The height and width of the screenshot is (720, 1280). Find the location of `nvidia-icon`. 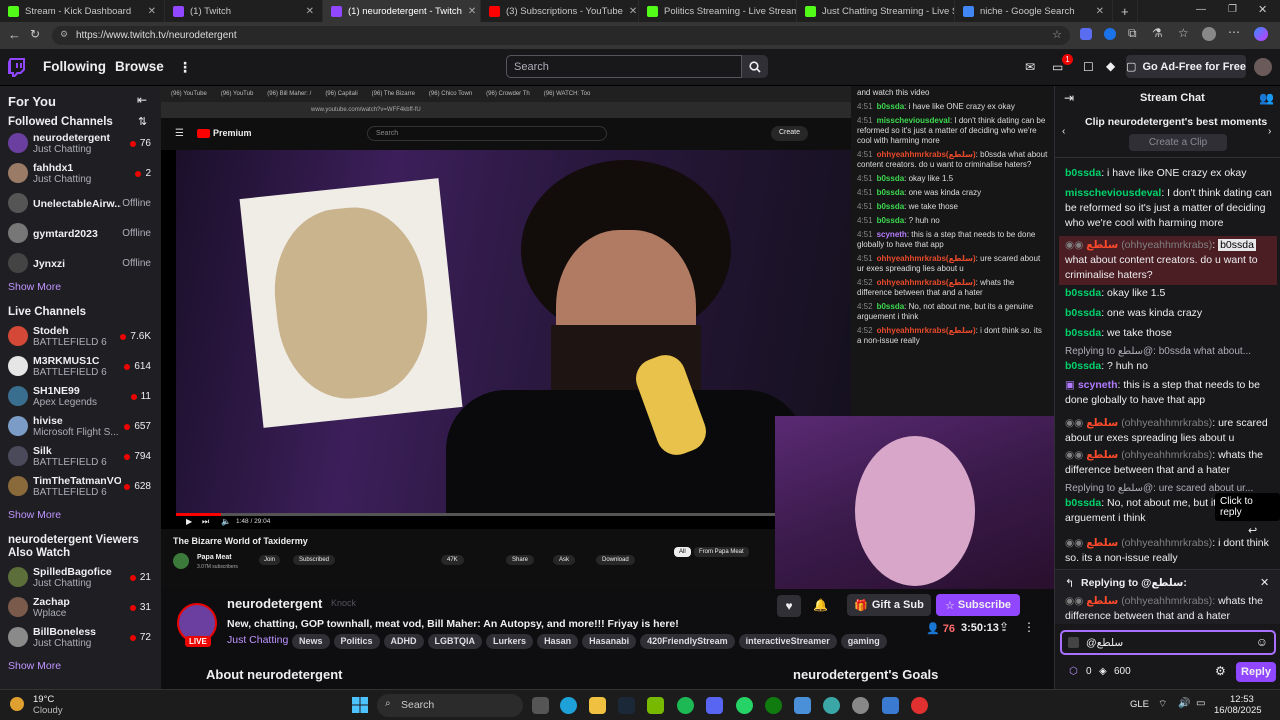

nvidia-icon is located at coordinates (655, 705).